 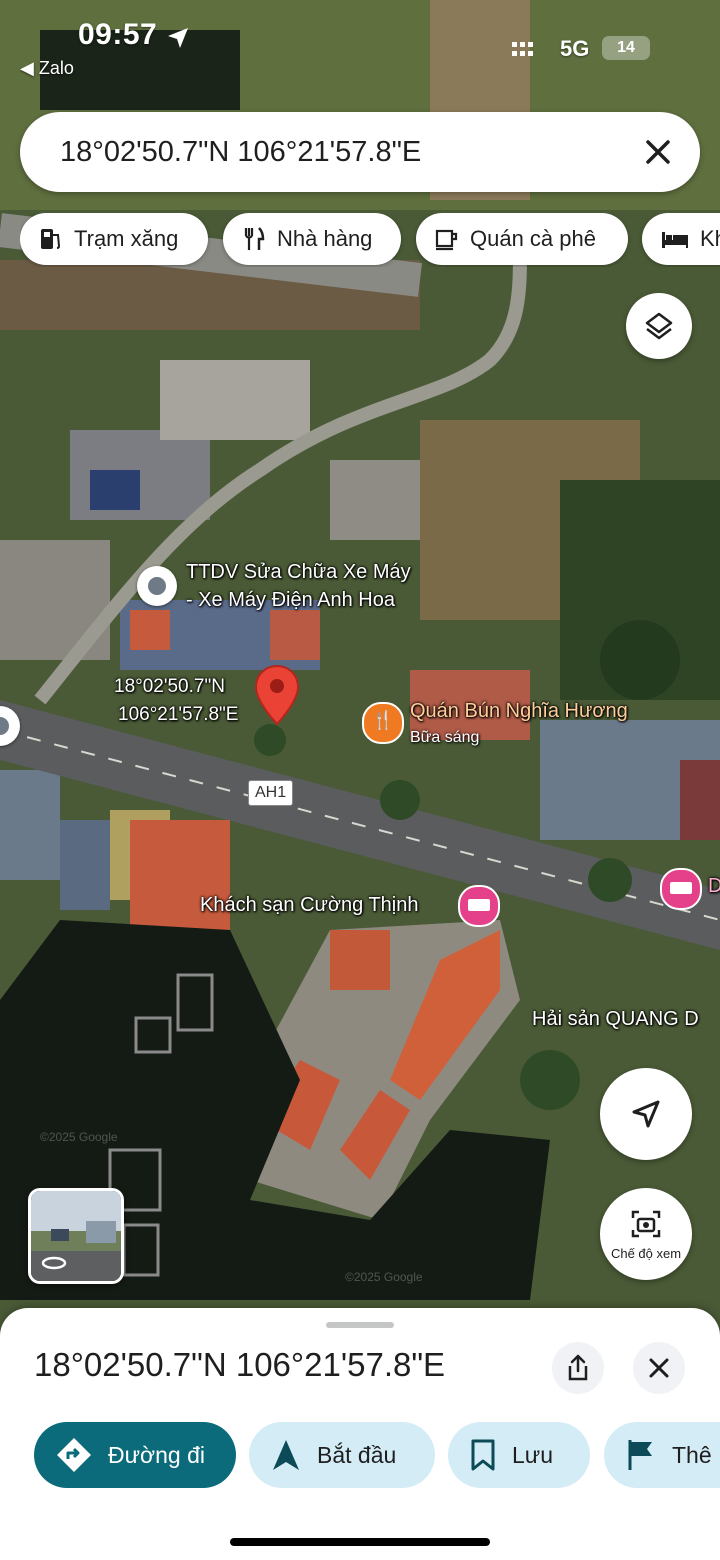 I want to click on place-marker-repair, so click(x=157, y=586).